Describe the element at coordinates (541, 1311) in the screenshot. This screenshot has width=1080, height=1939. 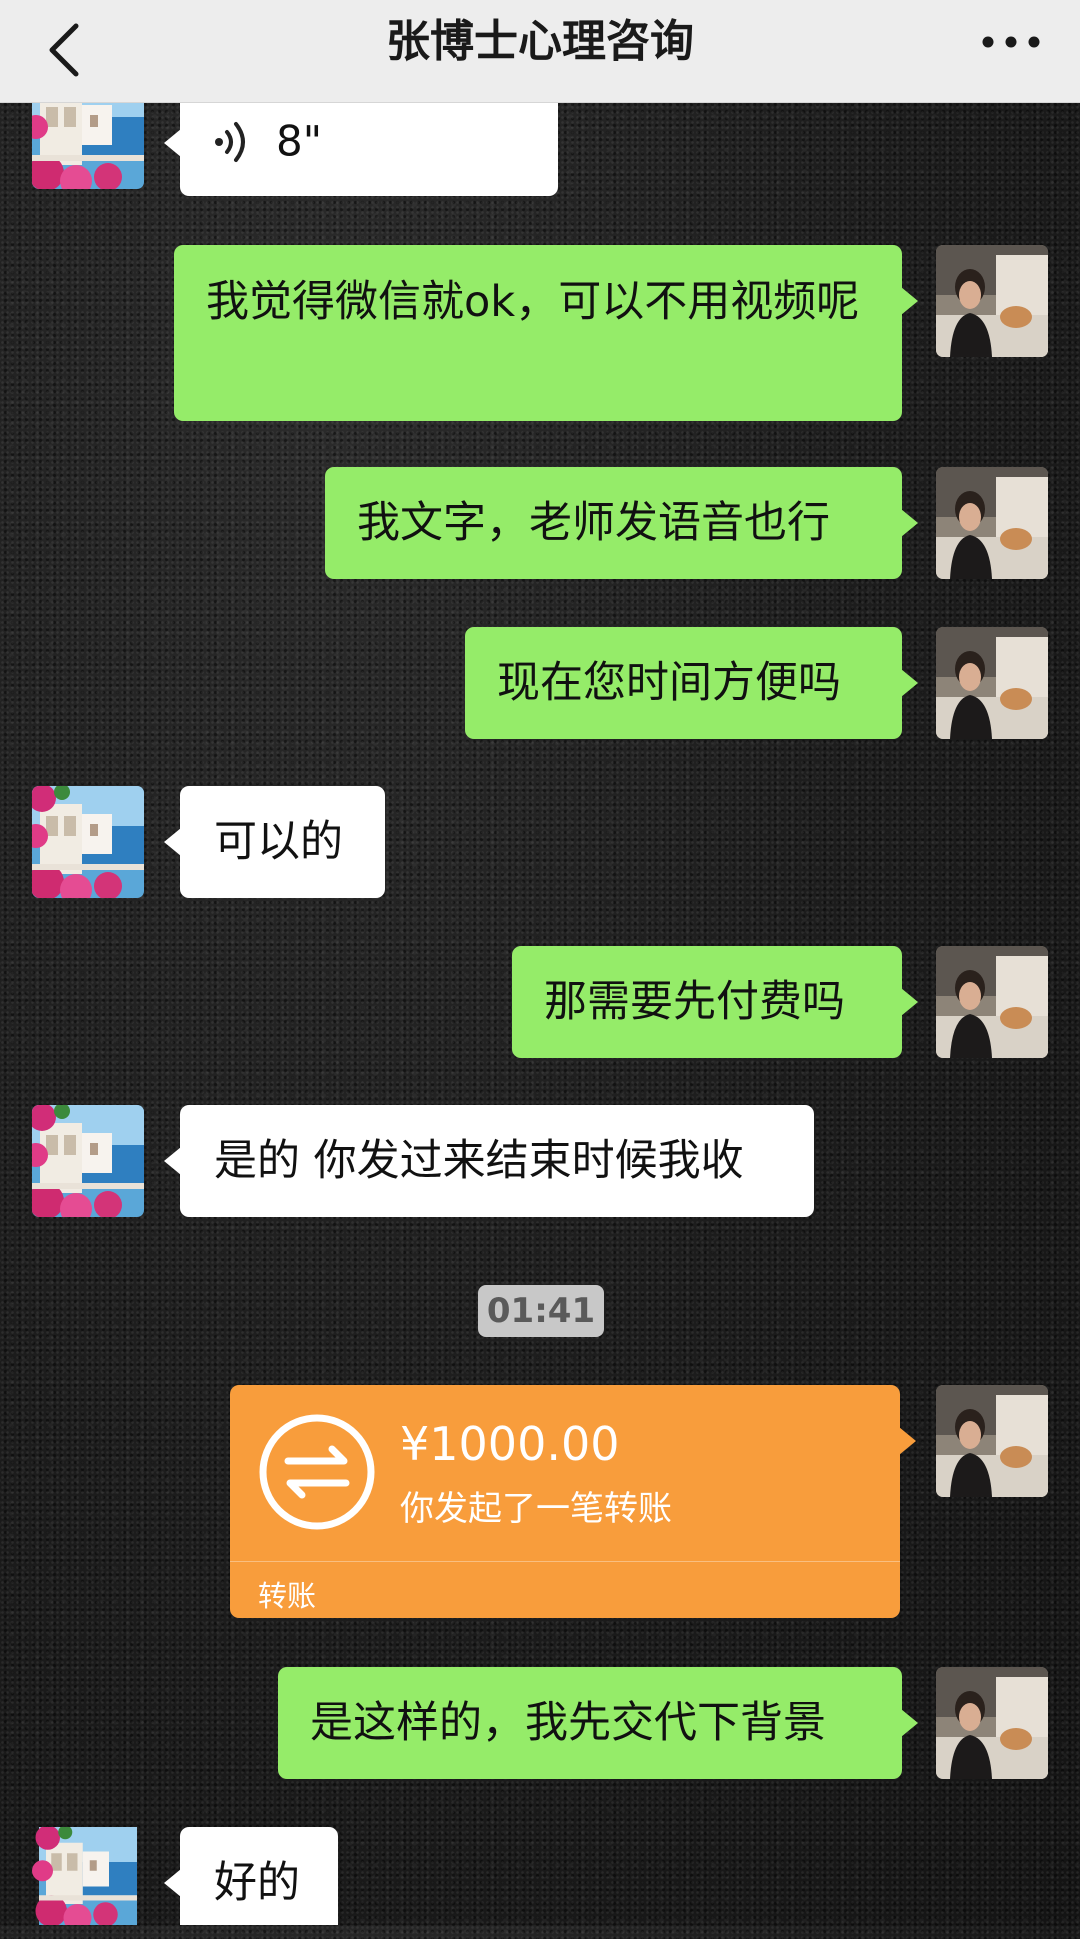
I see `message-timestamp: 01:41` at that location.